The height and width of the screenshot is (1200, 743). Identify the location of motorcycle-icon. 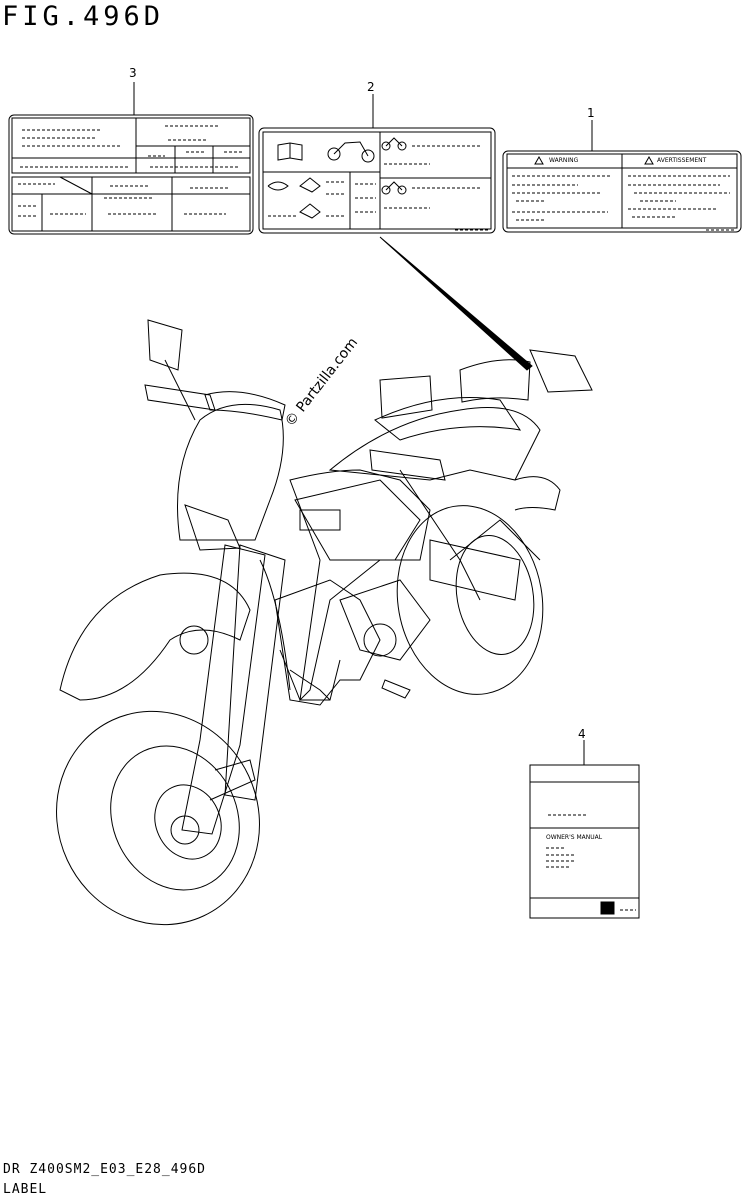
(351, 152).